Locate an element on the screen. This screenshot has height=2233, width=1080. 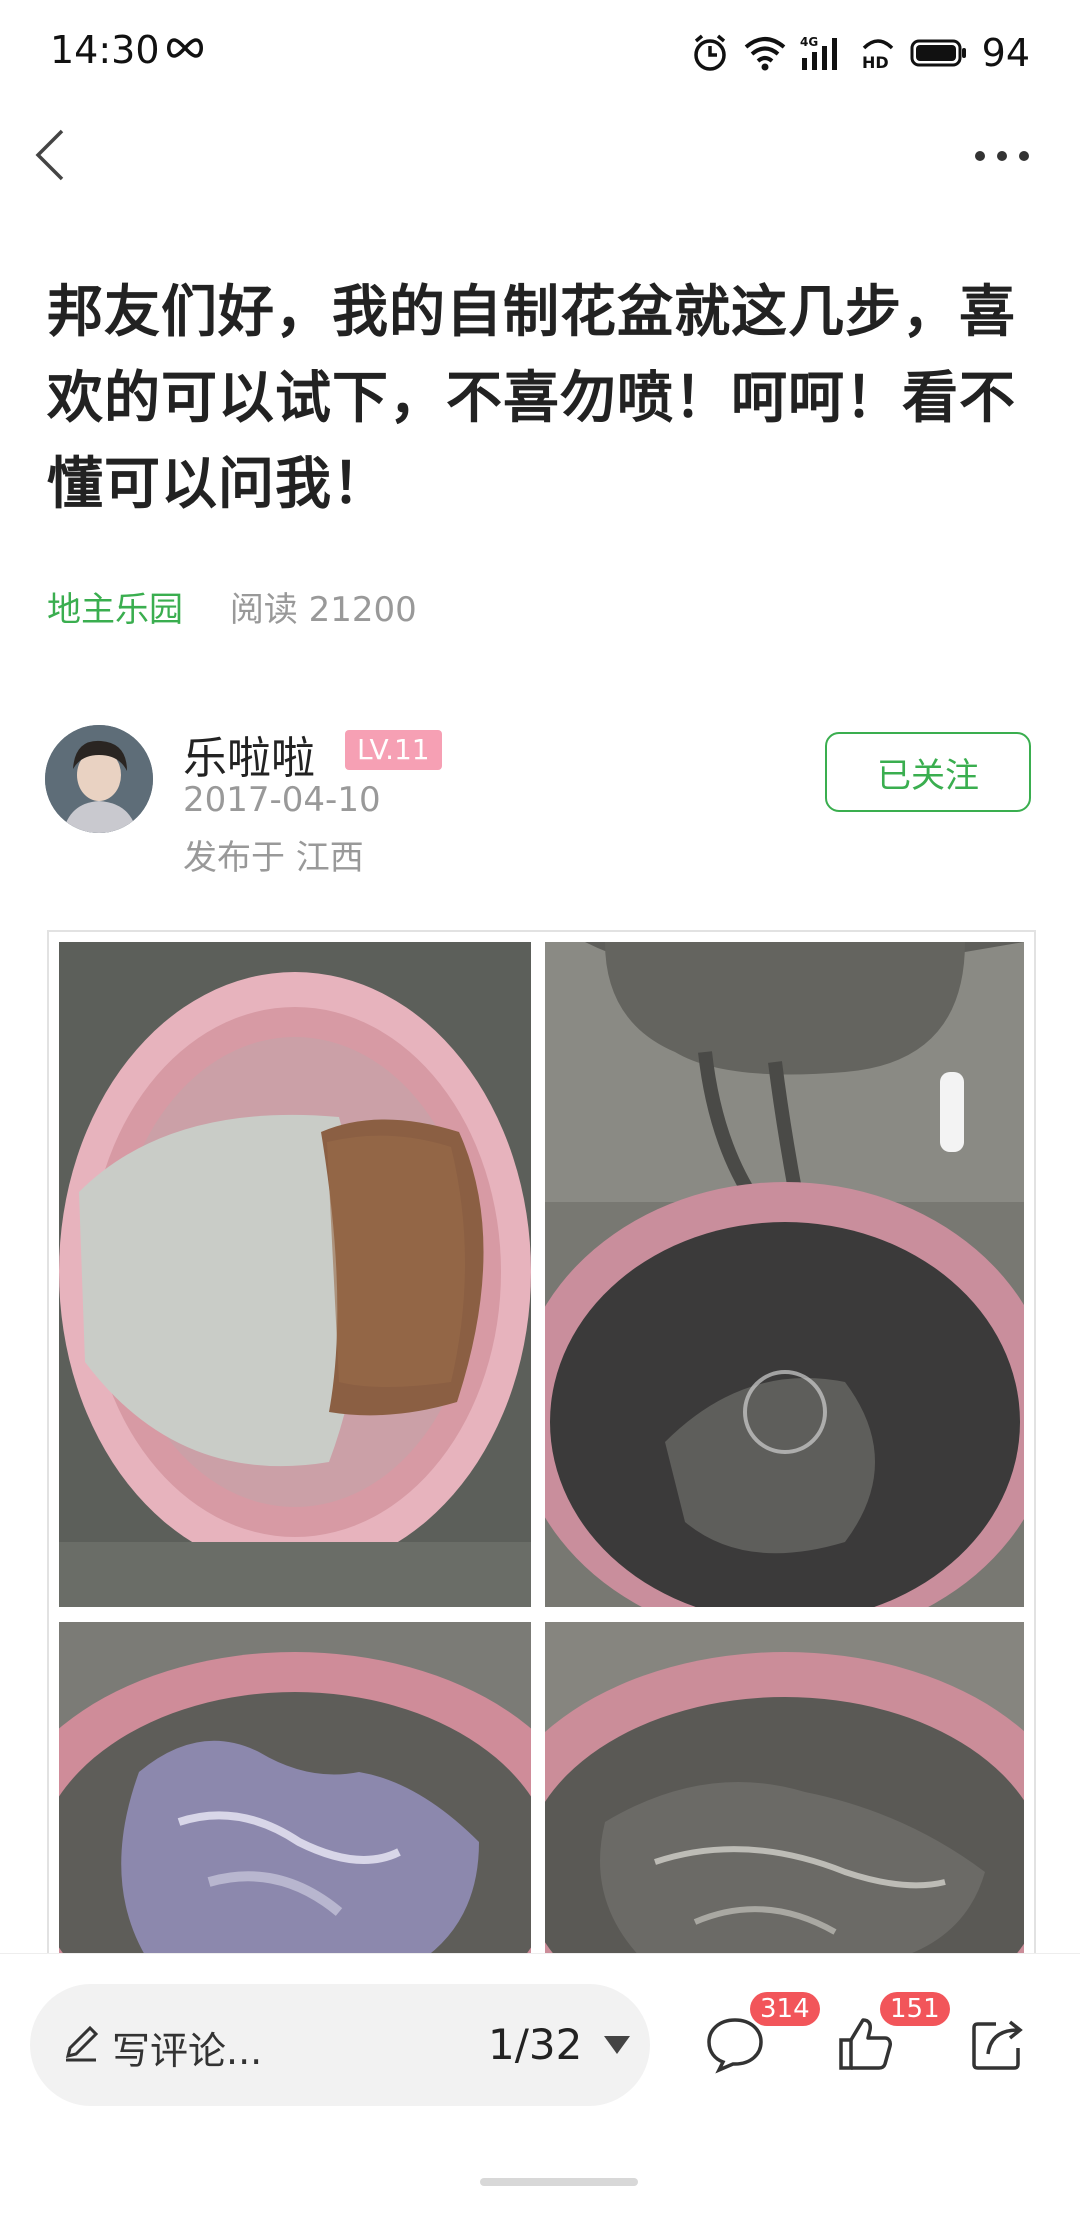
thumbs-up-icon is located at coordinates (865, 2044).